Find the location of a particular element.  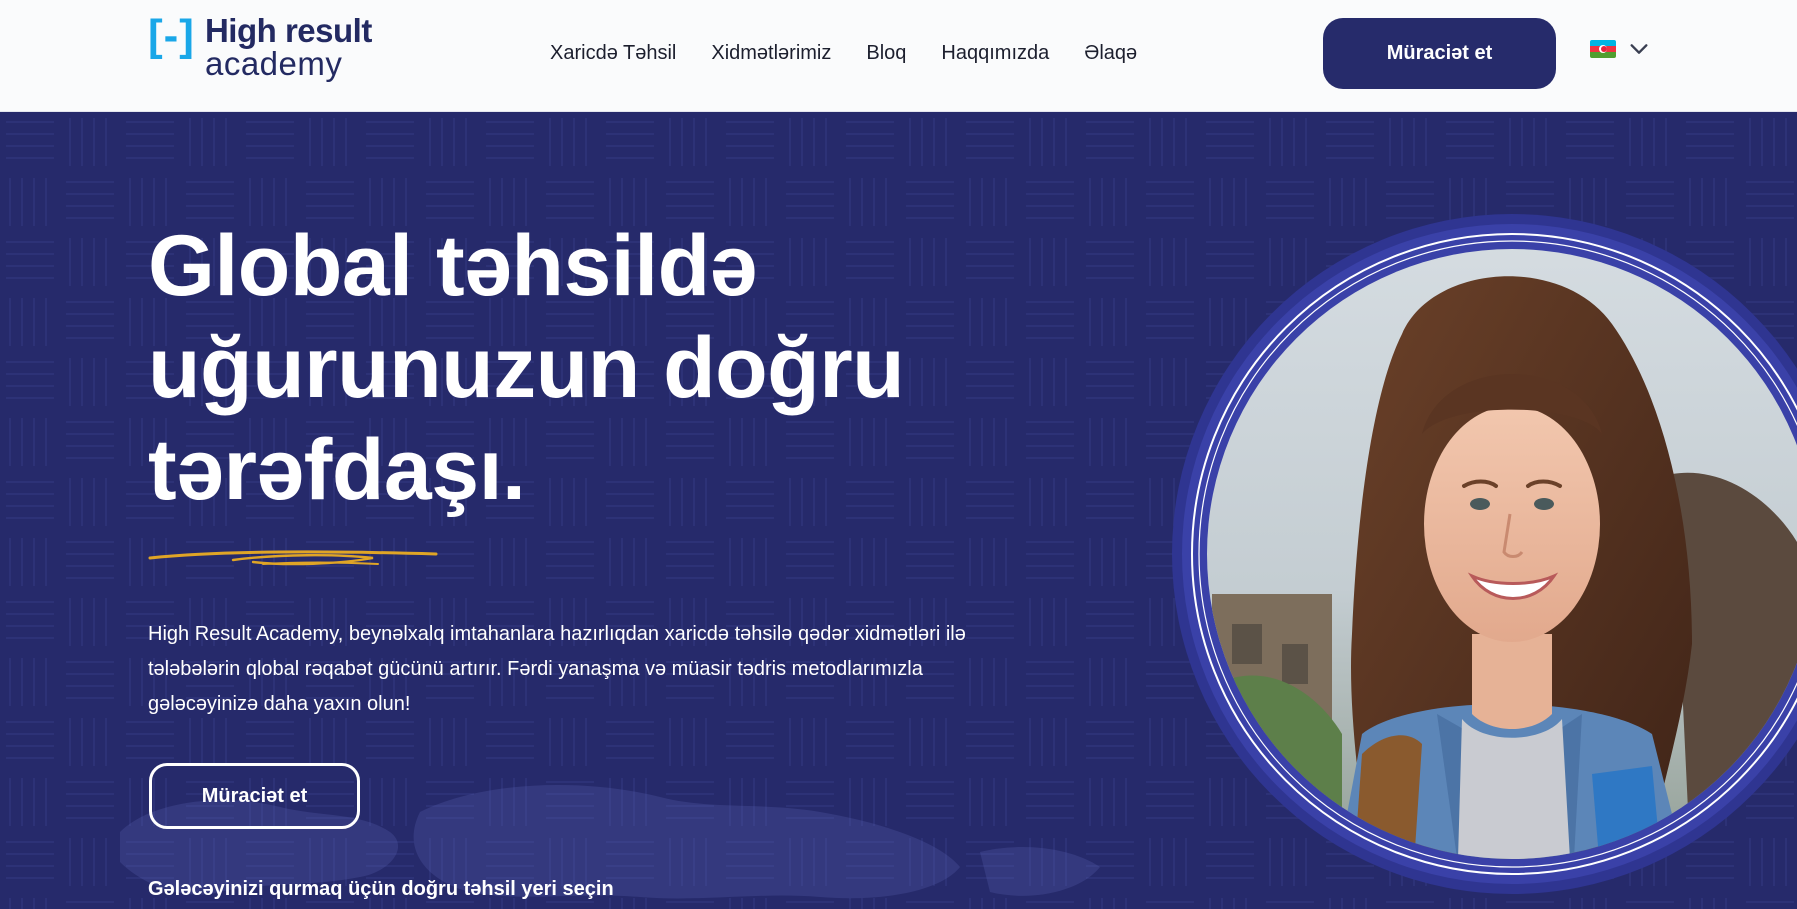

azerbaijan-flag-icon is located at coordinates (1603, 49).